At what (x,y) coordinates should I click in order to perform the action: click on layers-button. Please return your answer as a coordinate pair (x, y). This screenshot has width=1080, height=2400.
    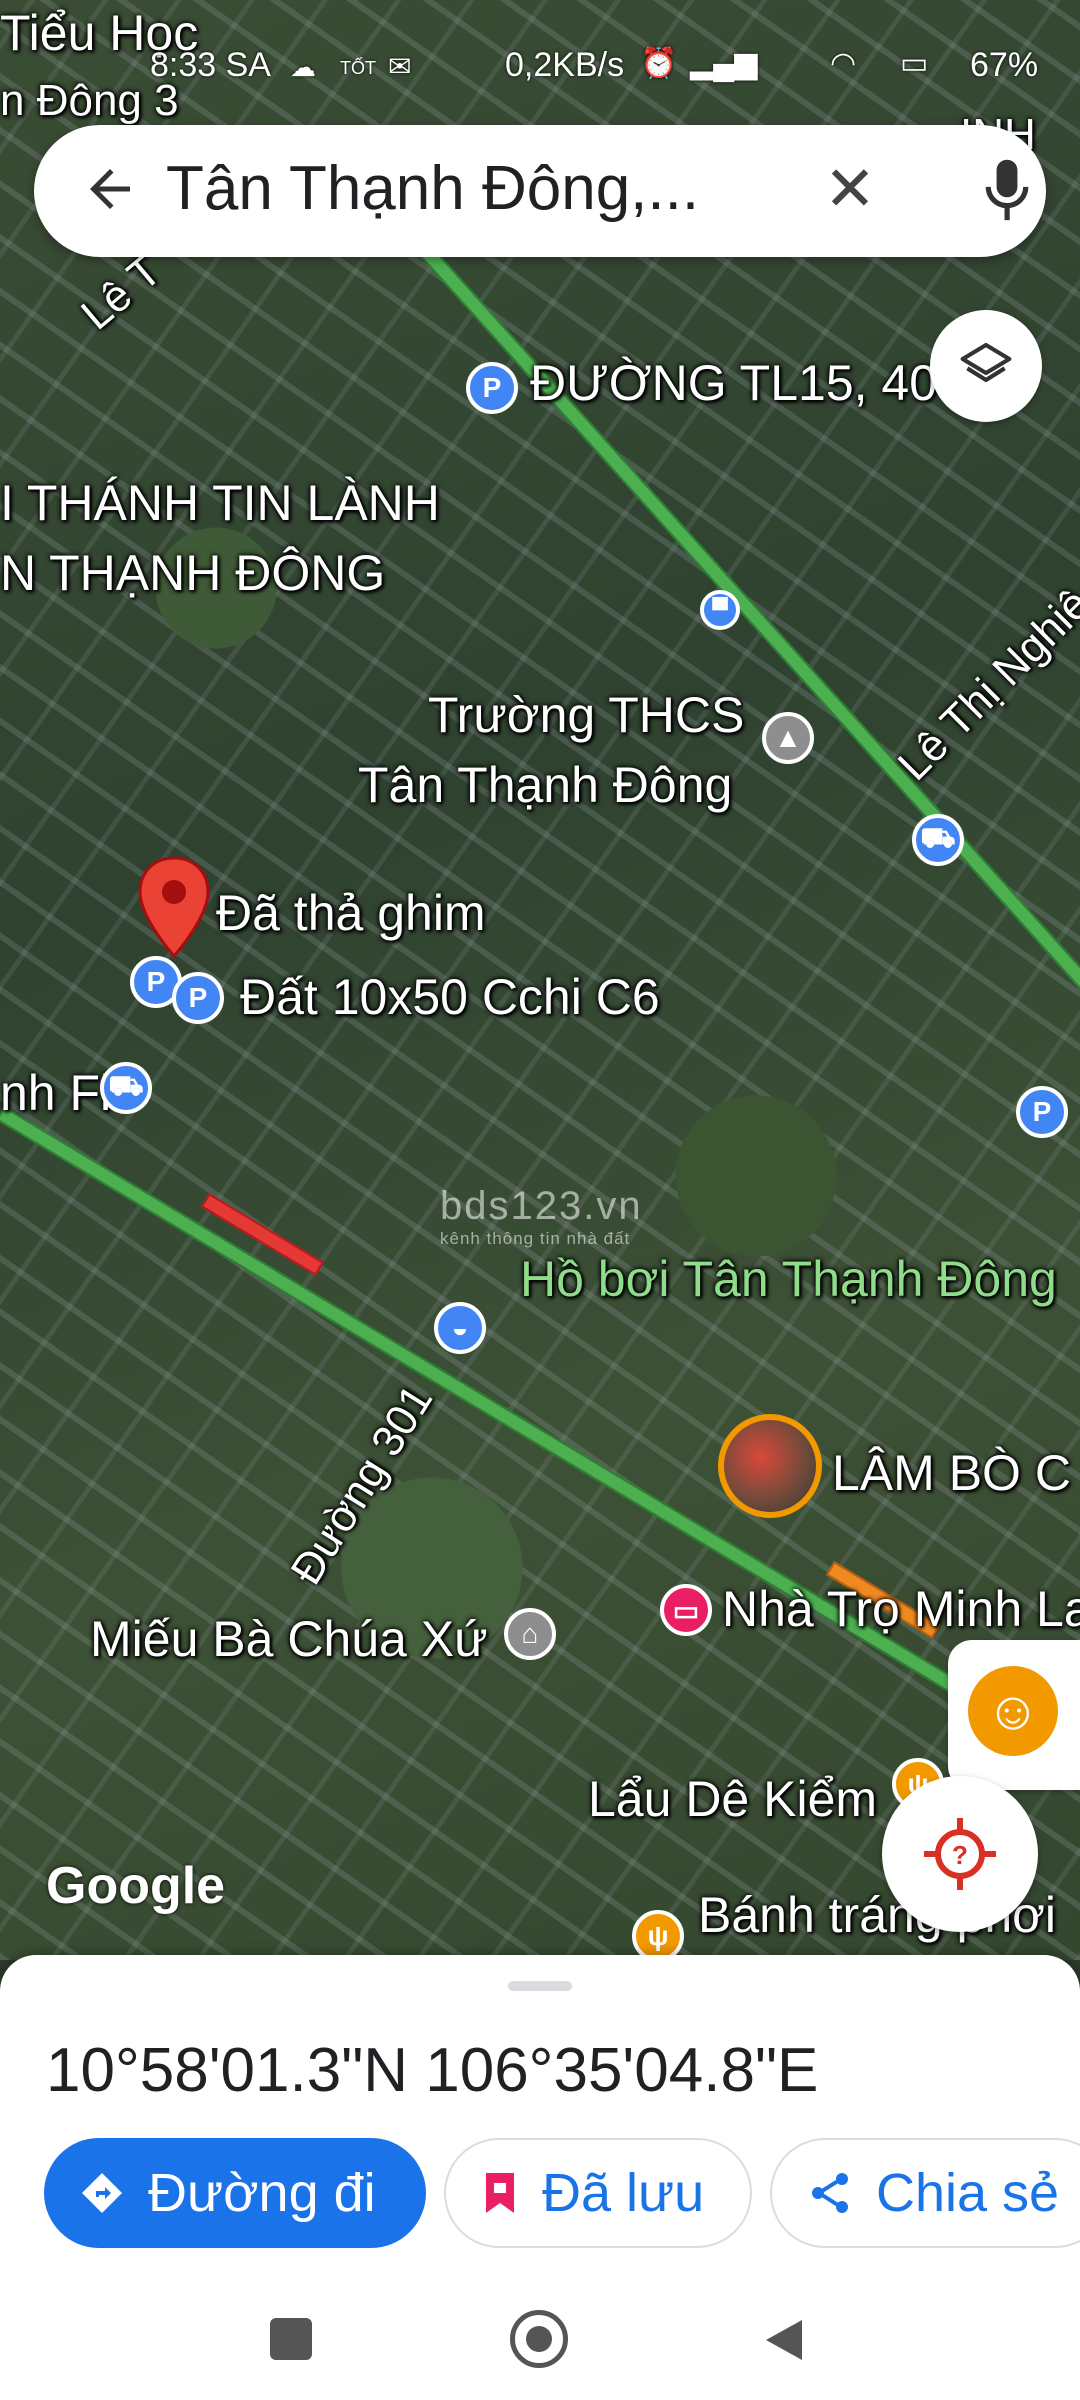
    Looking at the image, I should click on (986, 366).